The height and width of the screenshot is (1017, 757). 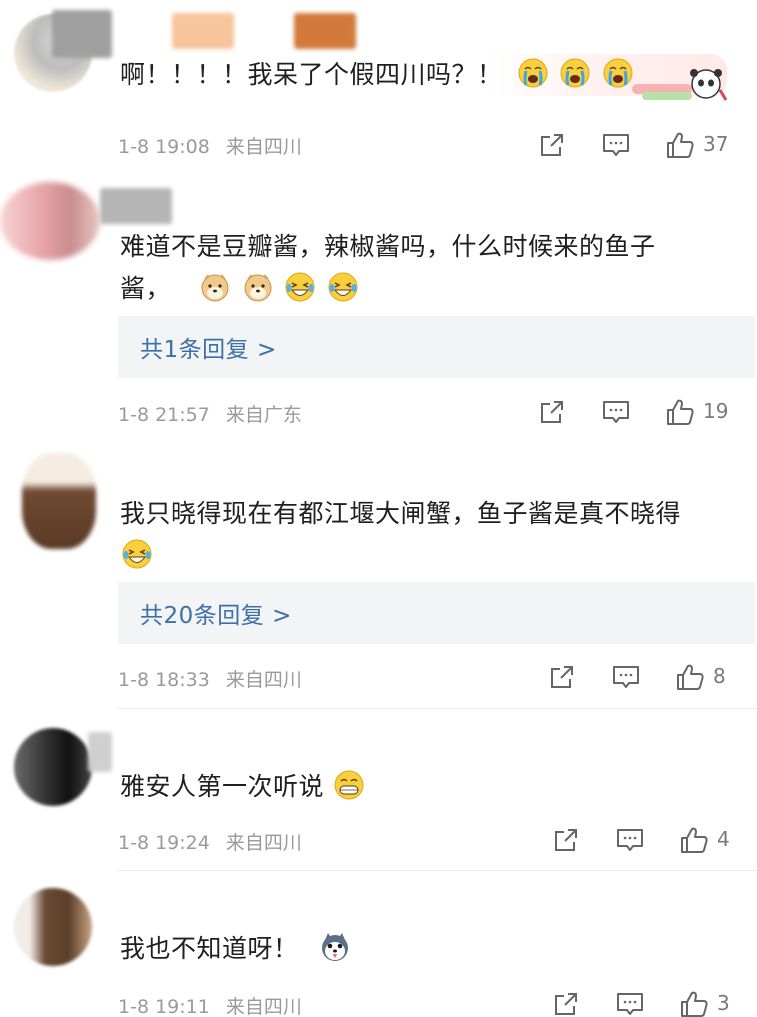 What do you see at coordinates (164, 415) in the screenshot?
I see `comment-date: 1-8 21:57` at bounding box center [164, 415].